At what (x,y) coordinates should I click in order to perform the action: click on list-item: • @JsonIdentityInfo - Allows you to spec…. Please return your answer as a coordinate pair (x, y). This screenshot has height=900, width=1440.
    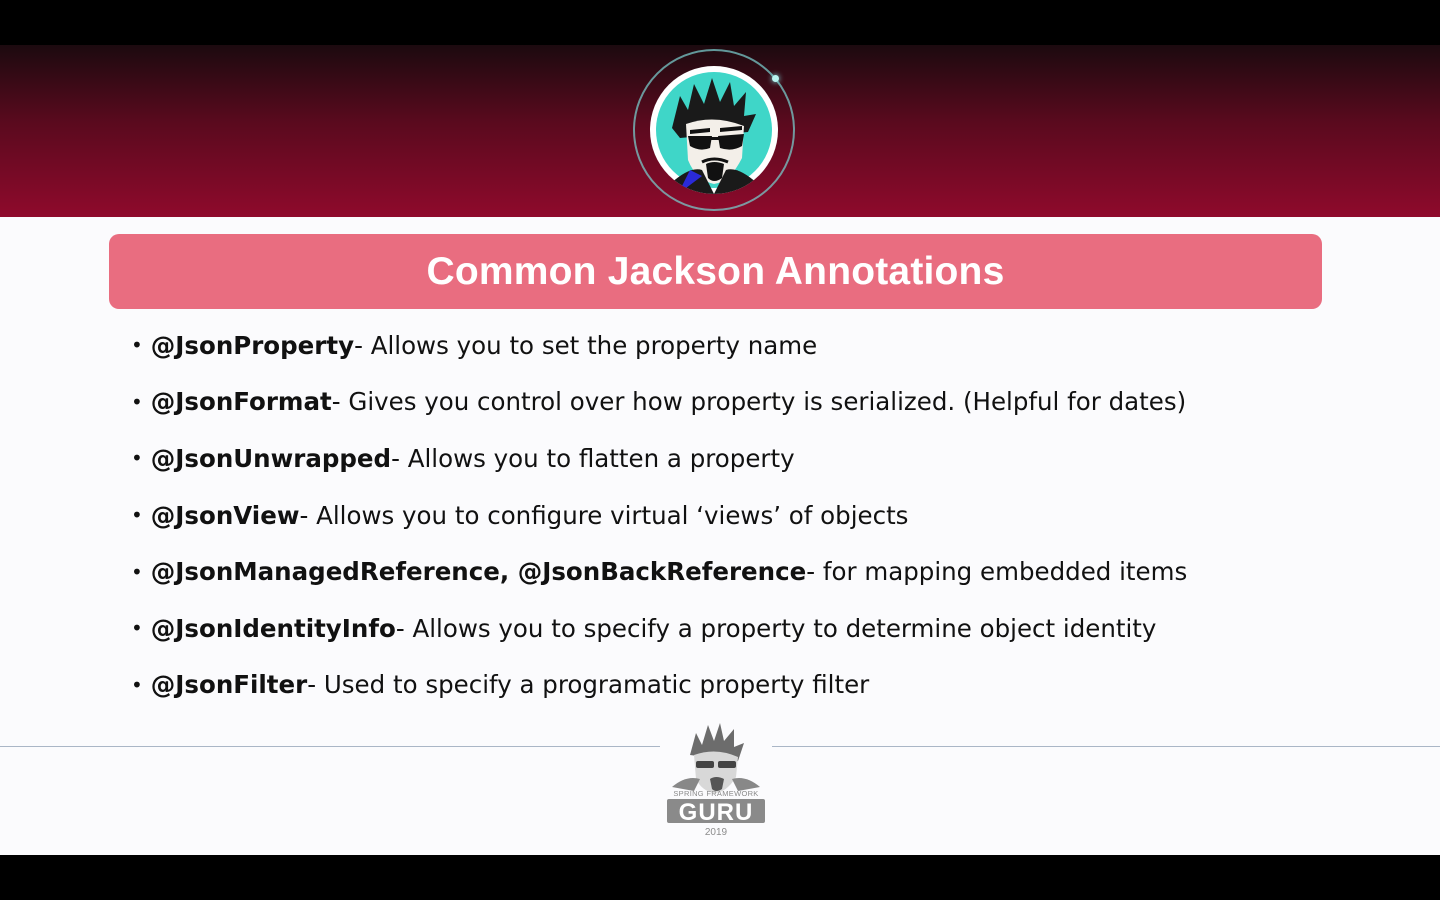
    Looking at the image, I should click on (721, 628).